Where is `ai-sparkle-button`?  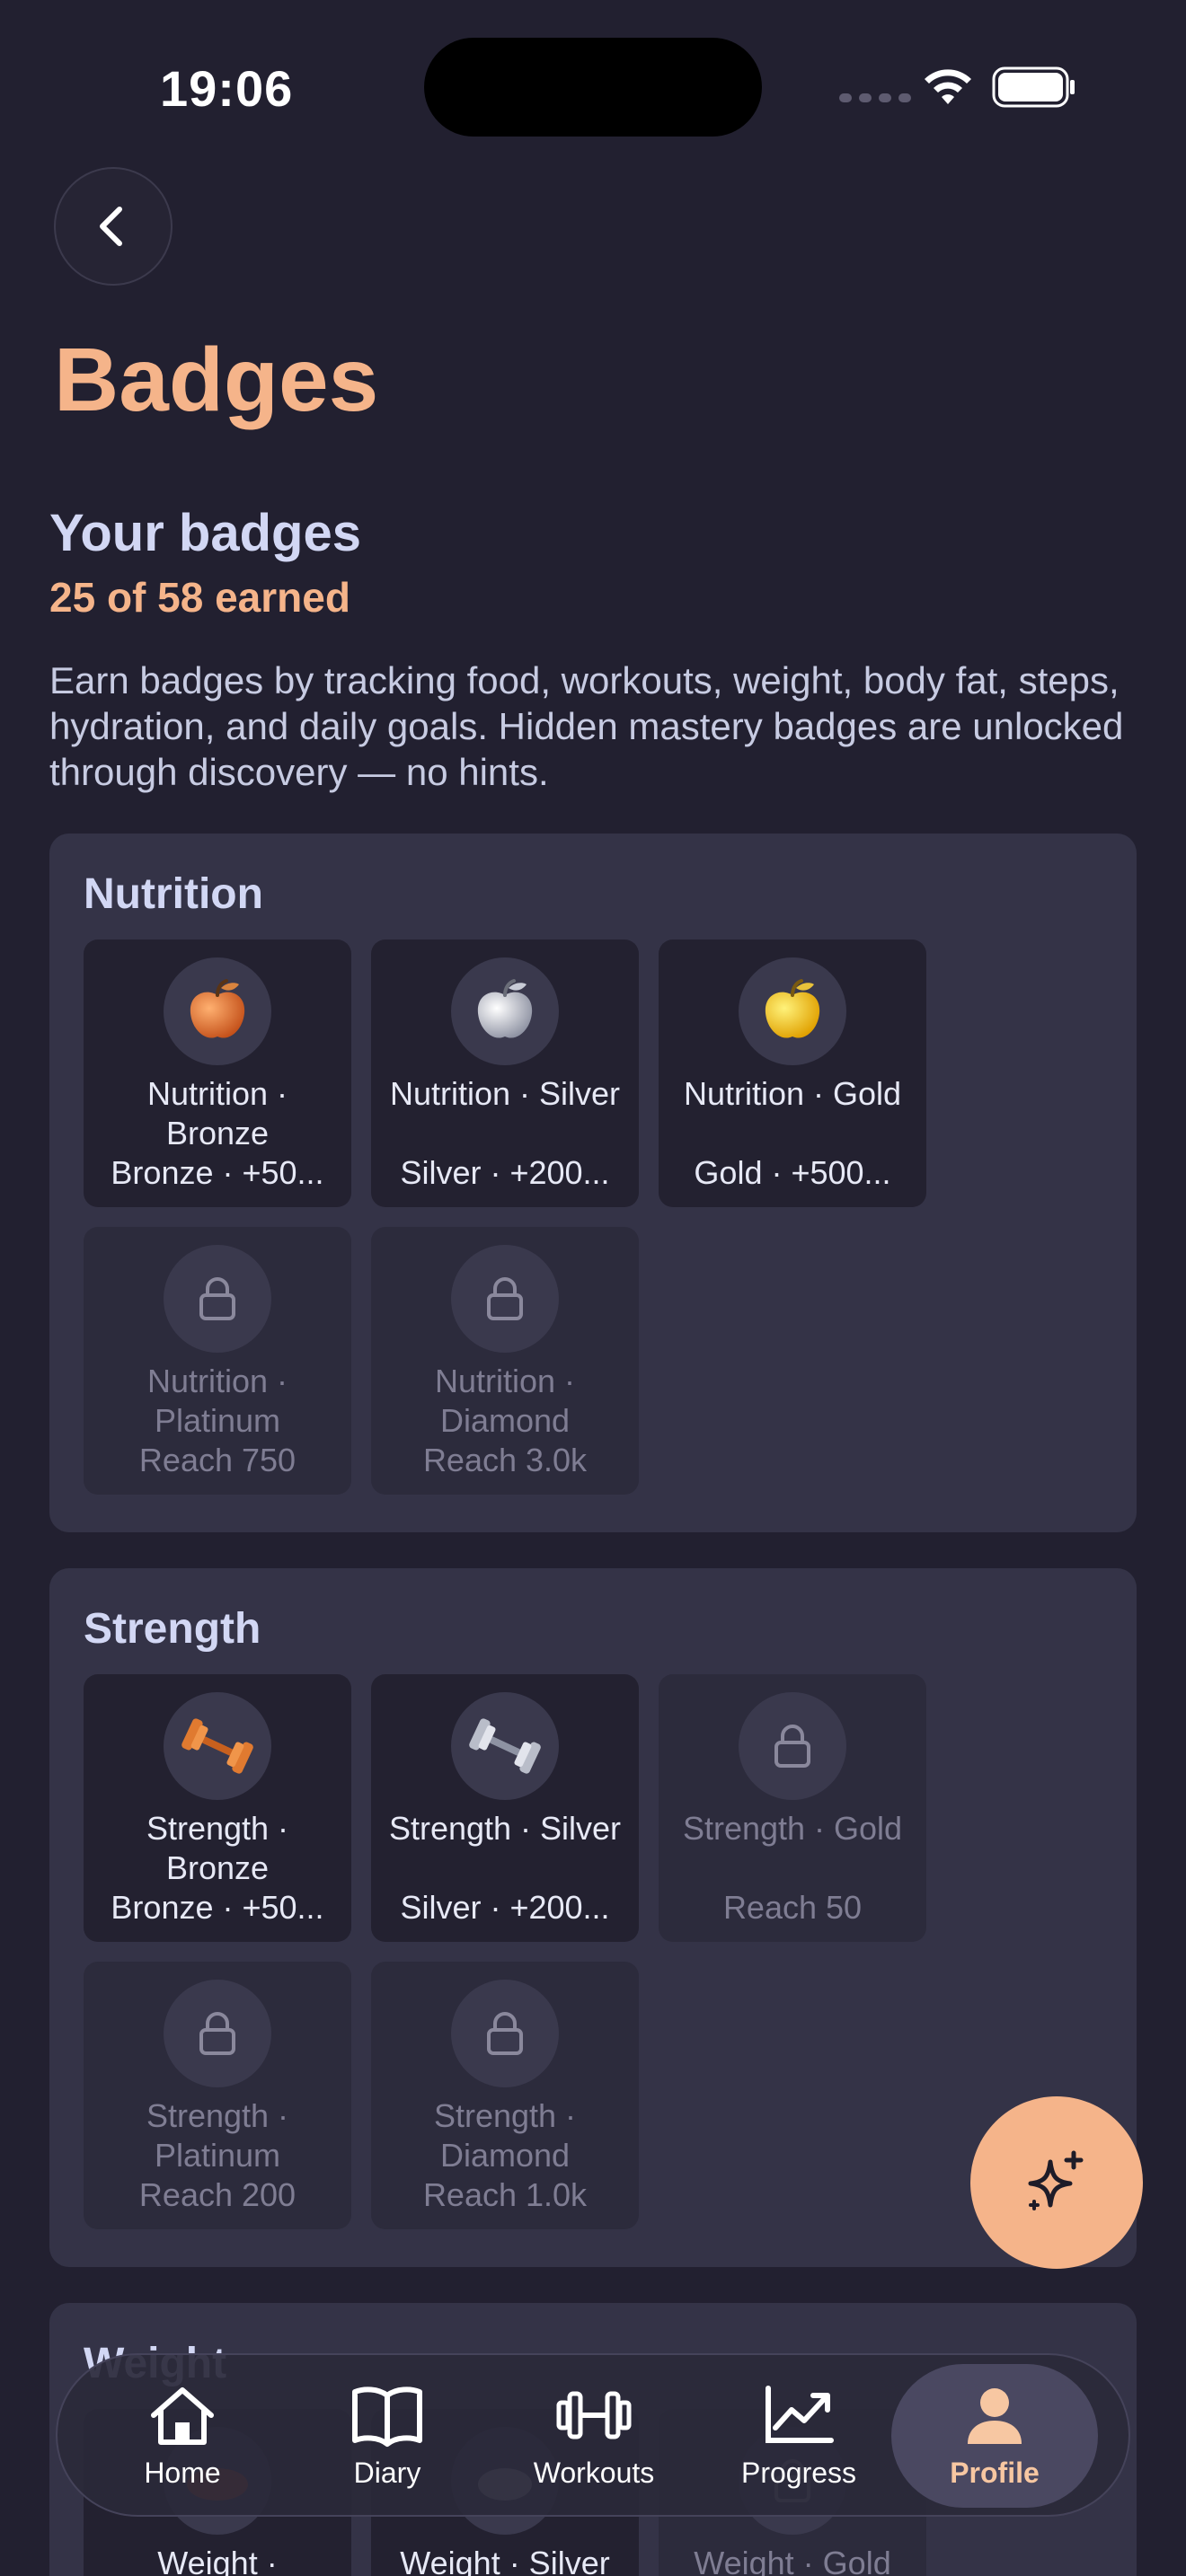
ai-sparkle-button is located at coordinates (1056, 2182).